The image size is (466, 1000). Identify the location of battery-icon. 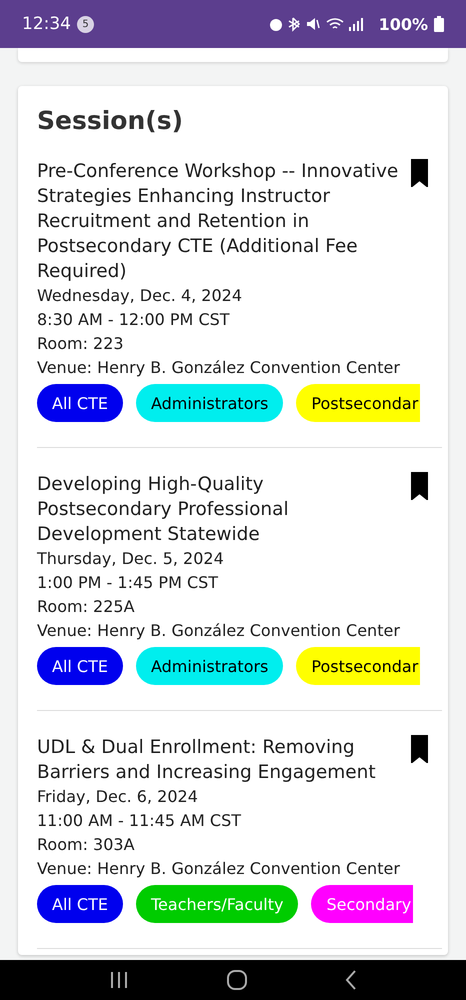
(439, 24).